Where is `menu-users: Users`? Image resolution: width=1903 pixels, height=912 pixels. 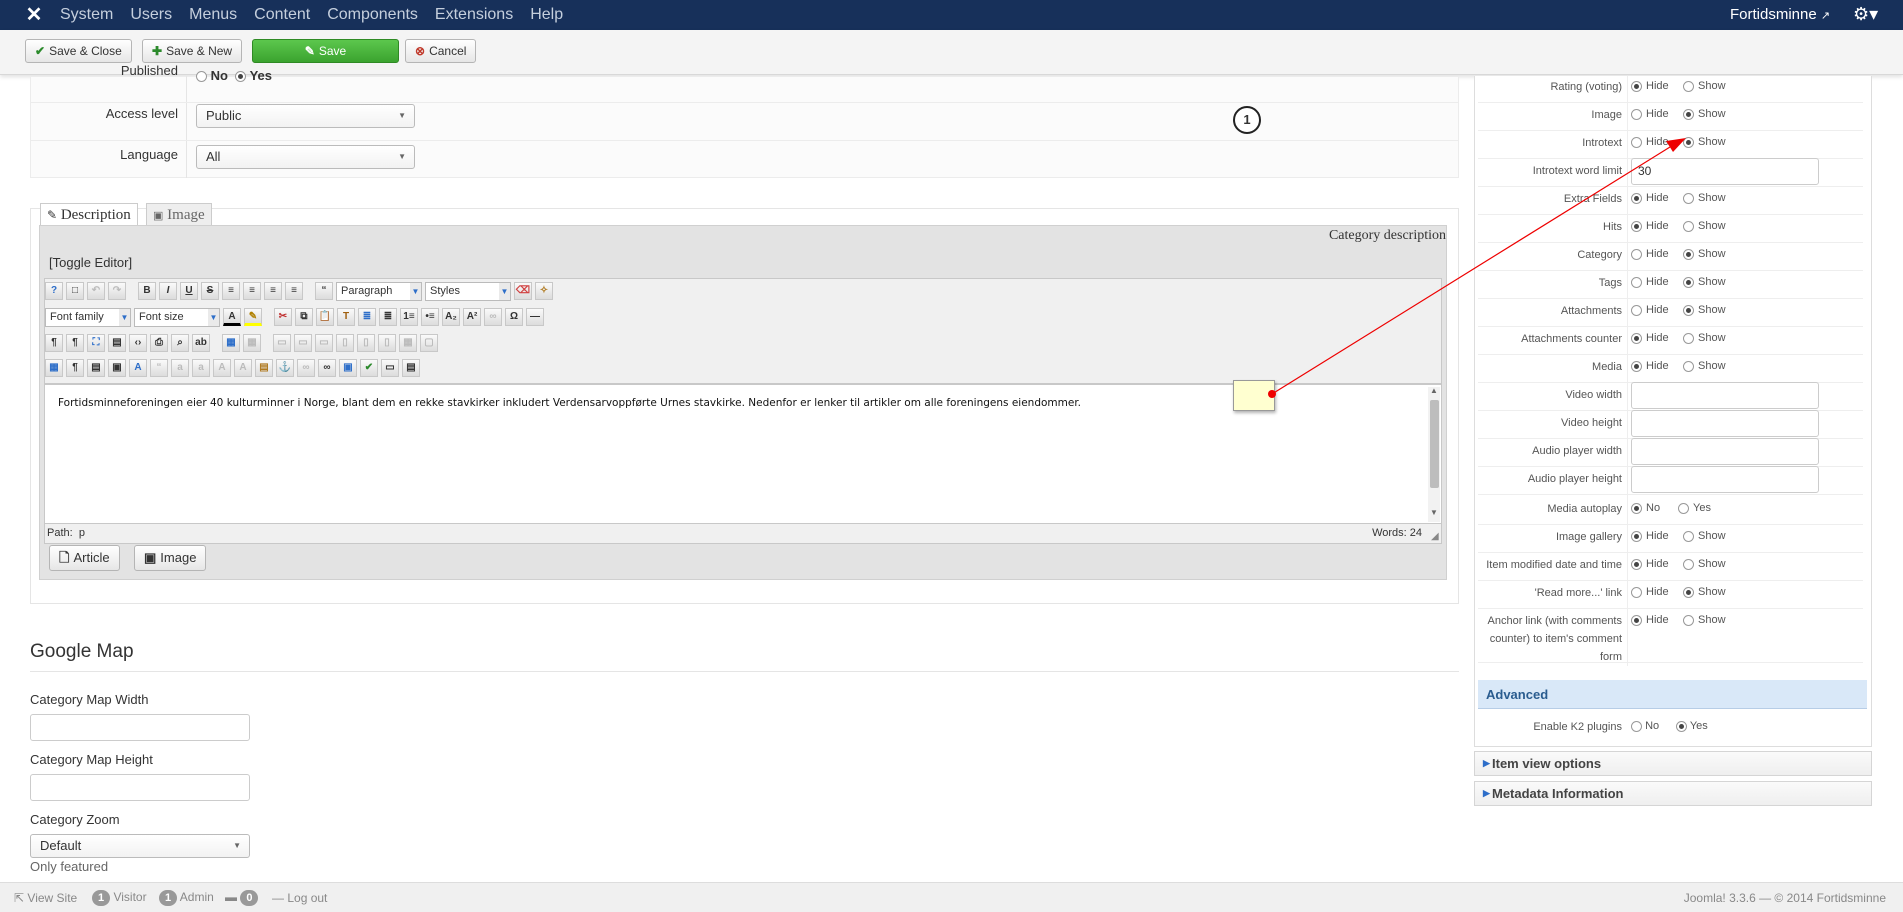 menu-users: Users is located at coordinates (151, 15).